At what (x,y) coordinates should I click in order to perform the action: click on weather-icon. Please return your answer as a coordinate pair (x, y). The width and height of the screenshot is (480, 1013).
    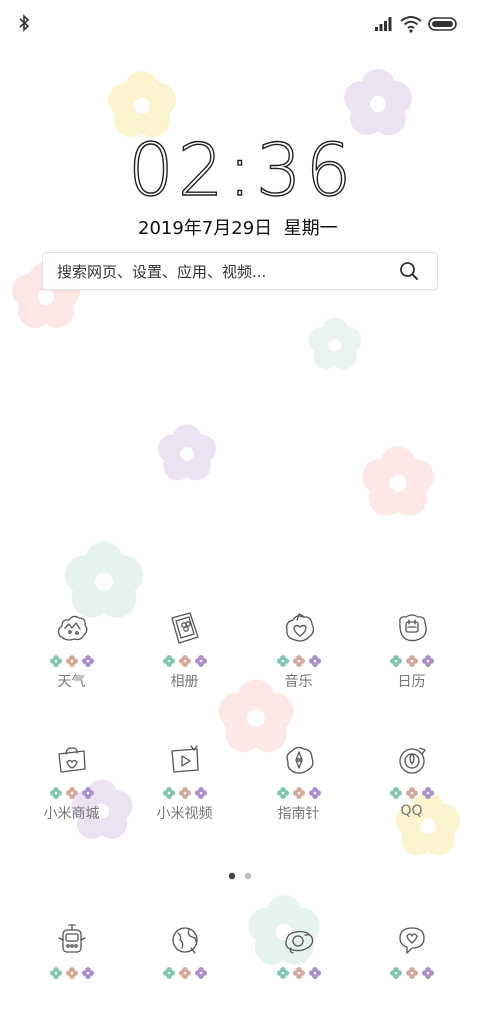
    Looking at the image, I should click on (72, 628).